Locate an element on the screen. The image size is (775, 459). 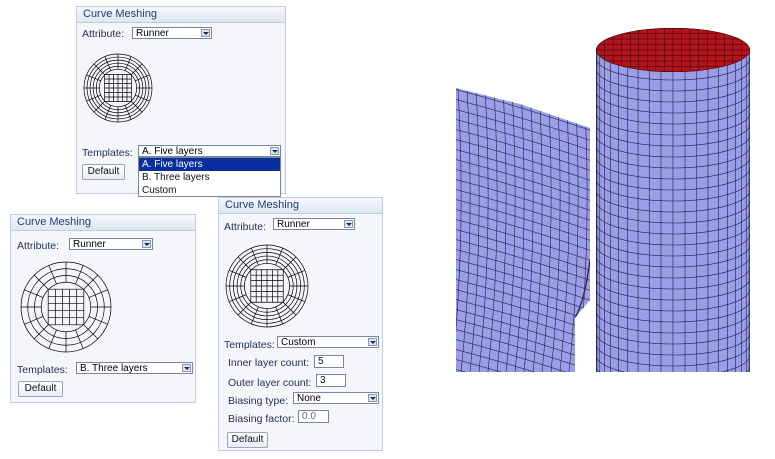
pipe-end-cap is located at coordinates (673, 50).